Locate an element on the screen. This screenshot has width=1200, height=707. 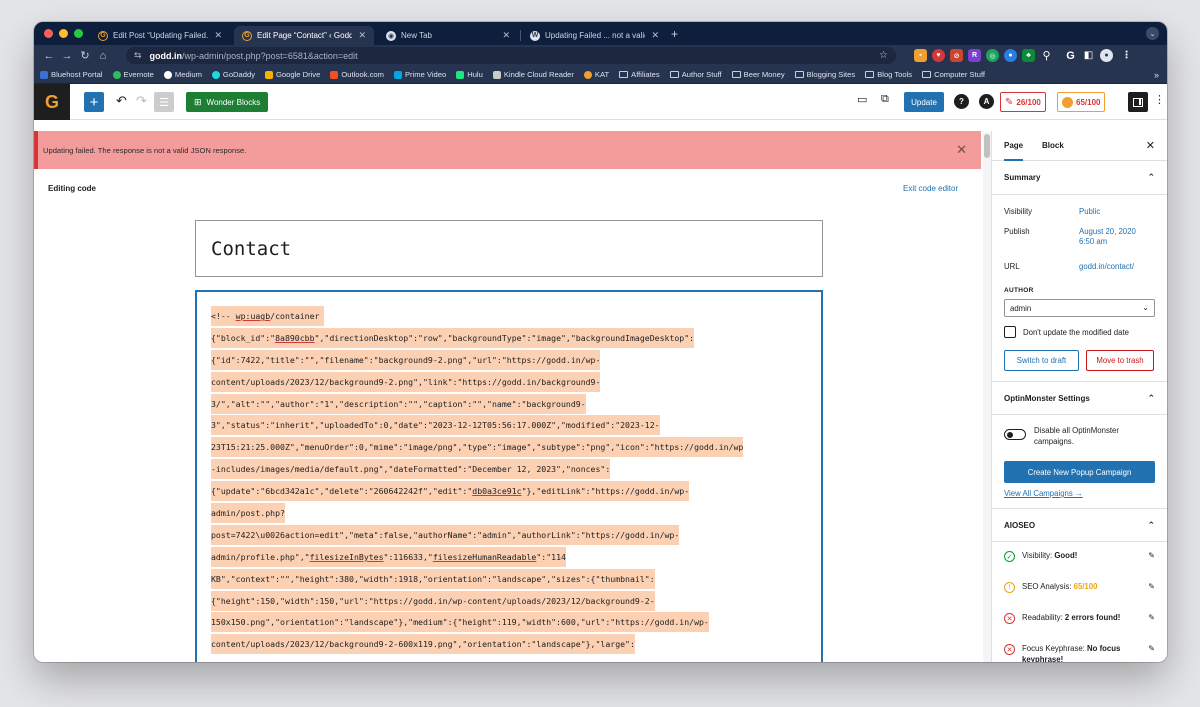
permalink-value: godd.in/contact/ is located at coordinates (1106, 266).